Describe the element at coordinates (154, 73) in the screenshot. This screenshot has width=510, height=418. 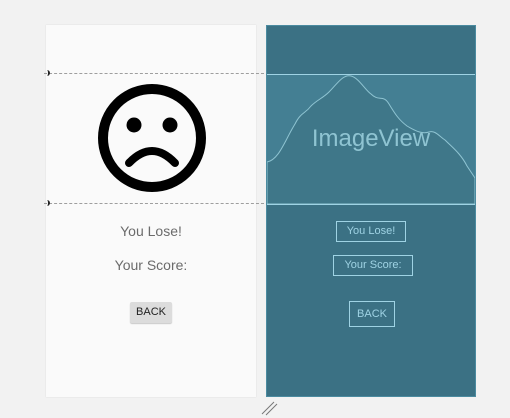
I see `guide-line-top` at that location.